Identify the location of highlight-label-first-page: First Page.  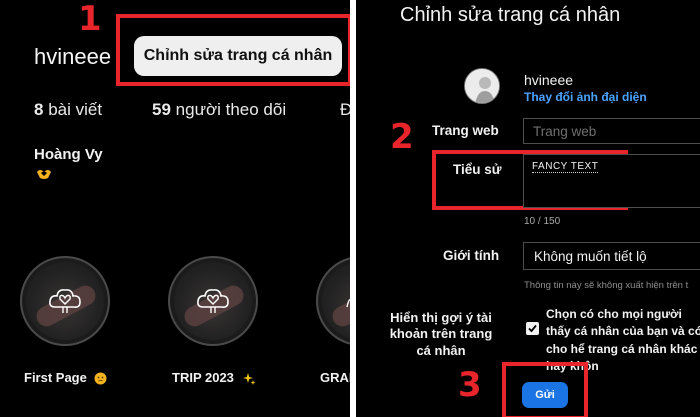
(65, 377).